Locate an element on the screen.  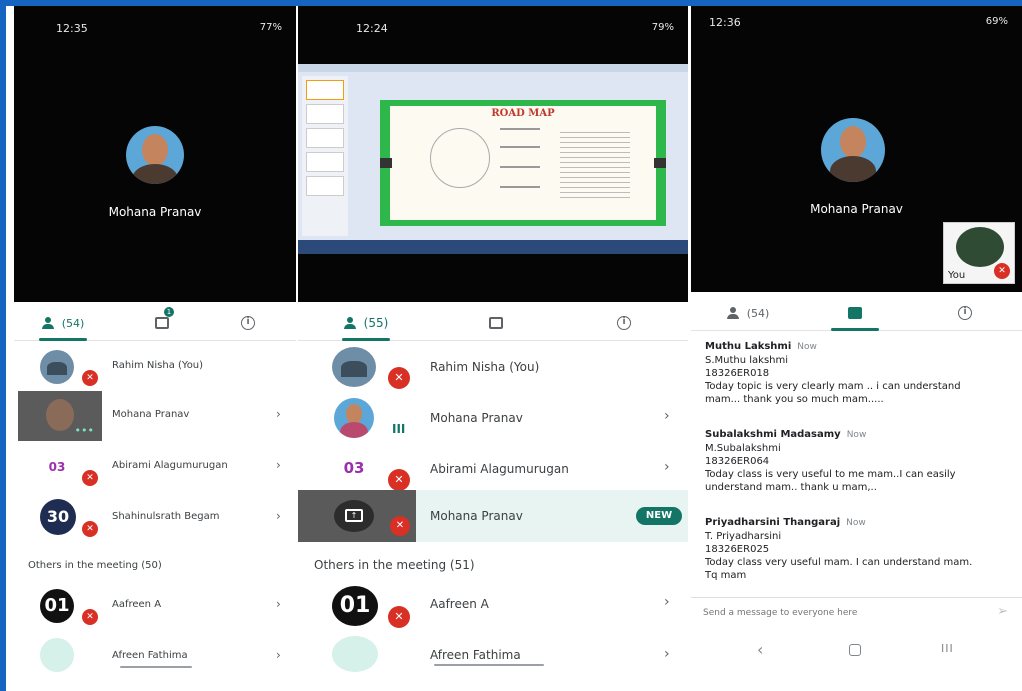
participant-name: Aafreen A is located at coordinates (137, 604).